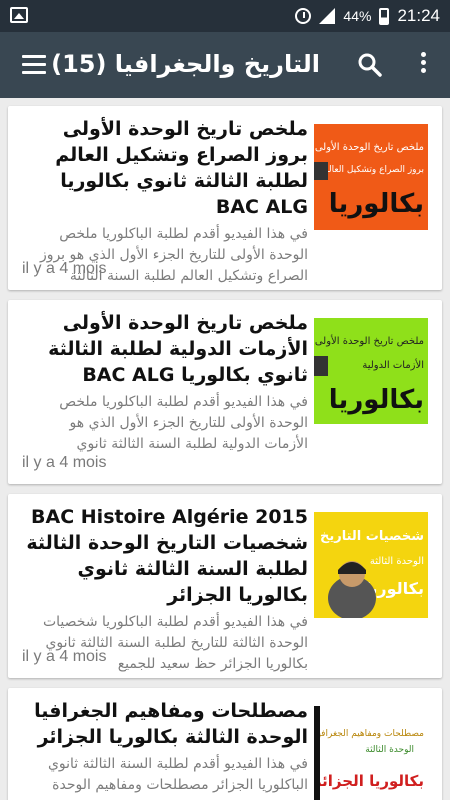 The width and height of the screenshot is (450, 800). What do you see at coordinates (225, 16) in the screenshot?
I see `status-bar: 44% 21:24` at bounding box center [225, 16].